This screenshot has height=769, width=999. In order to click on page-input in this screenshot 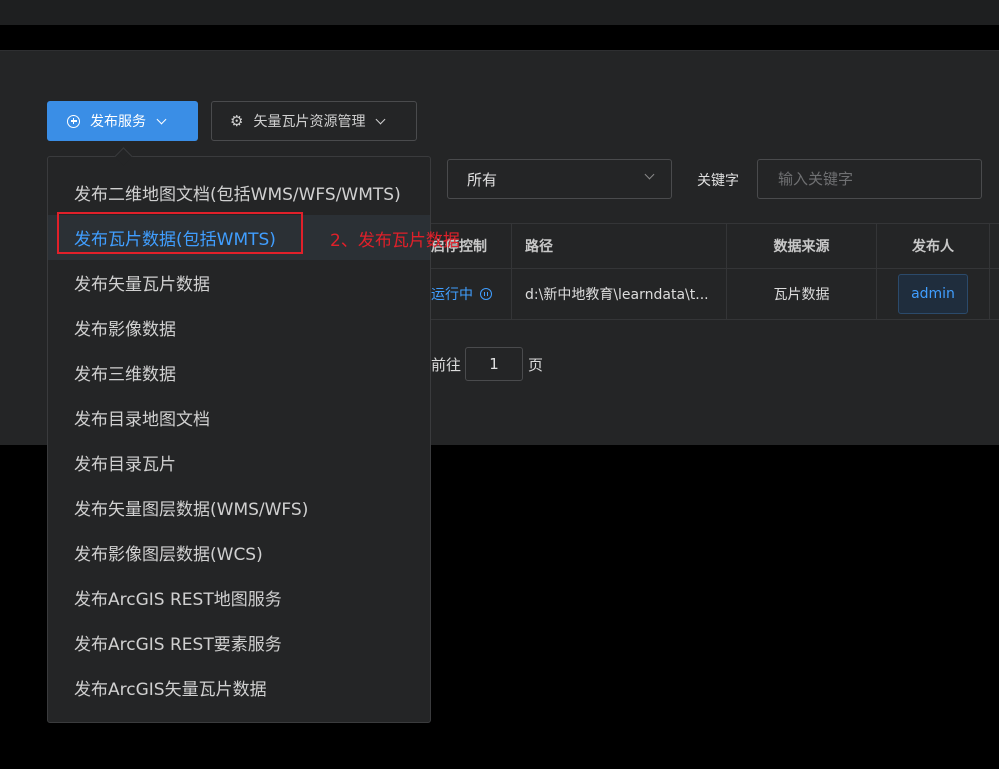, I will do `click(494, 364)`.